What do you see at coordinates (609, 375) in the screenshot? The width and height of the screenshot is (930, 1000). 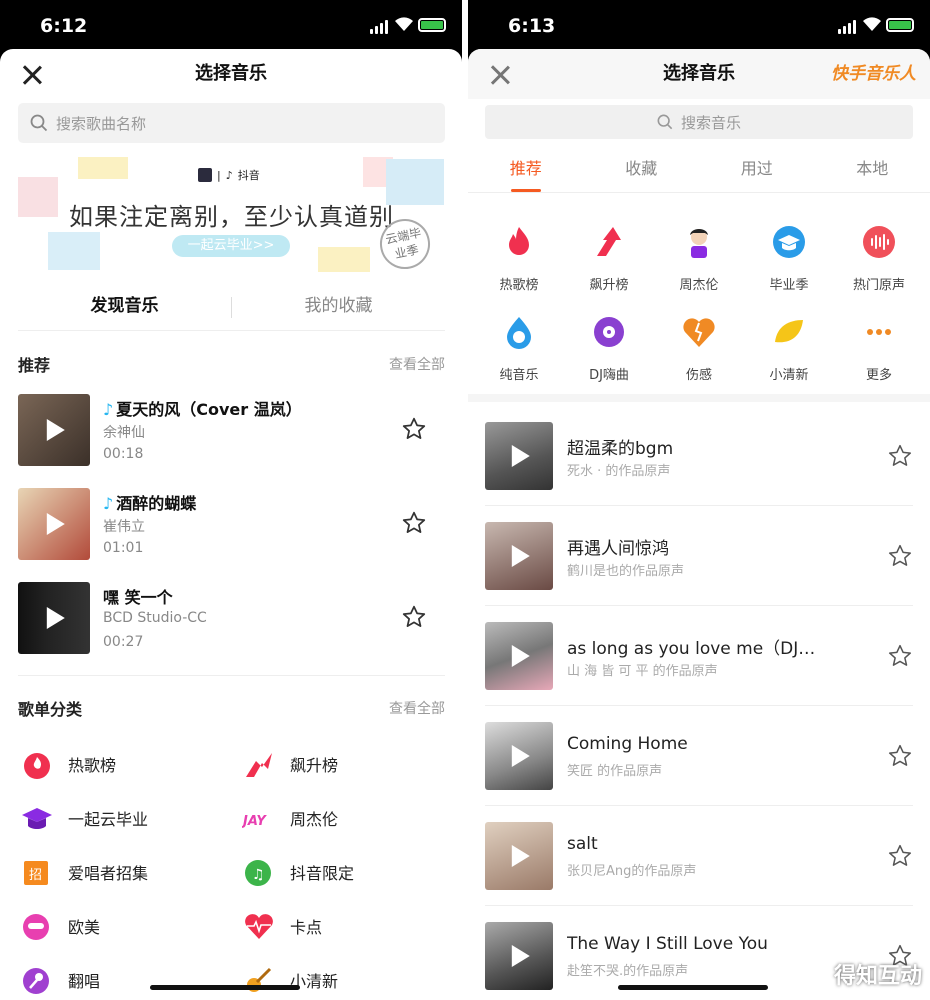 I see `grid-label: DJ嗨曲` at bounding box center [609, 375].